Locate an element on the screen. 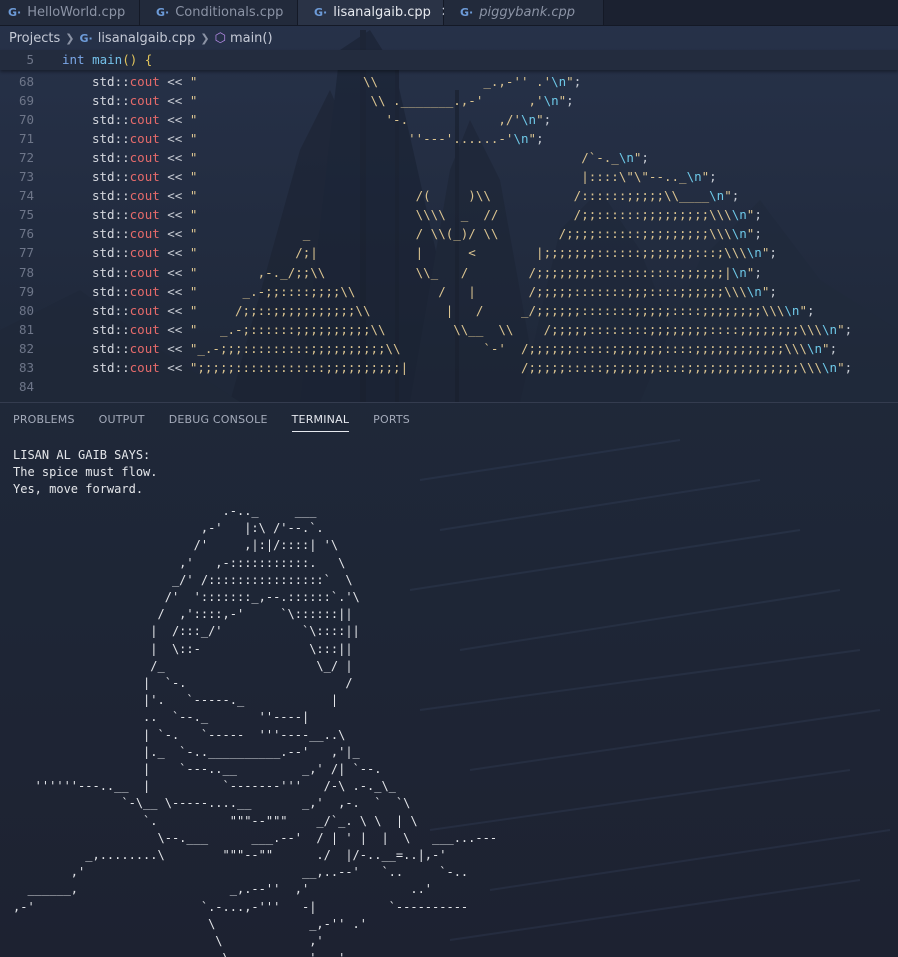 The image size is (898, 957). line-number: 74 is located at coordinates (26, 196).